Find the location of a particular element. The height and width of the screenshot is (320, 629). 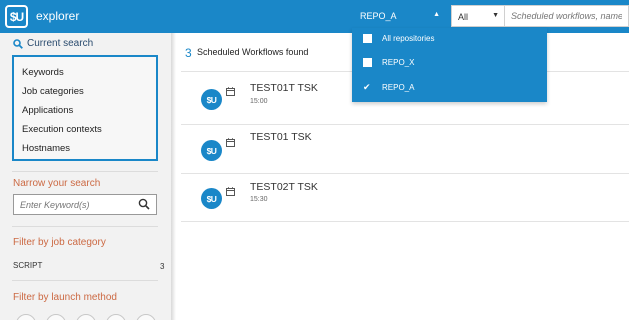

app-title: explorer is located at coordinates (58, 16).